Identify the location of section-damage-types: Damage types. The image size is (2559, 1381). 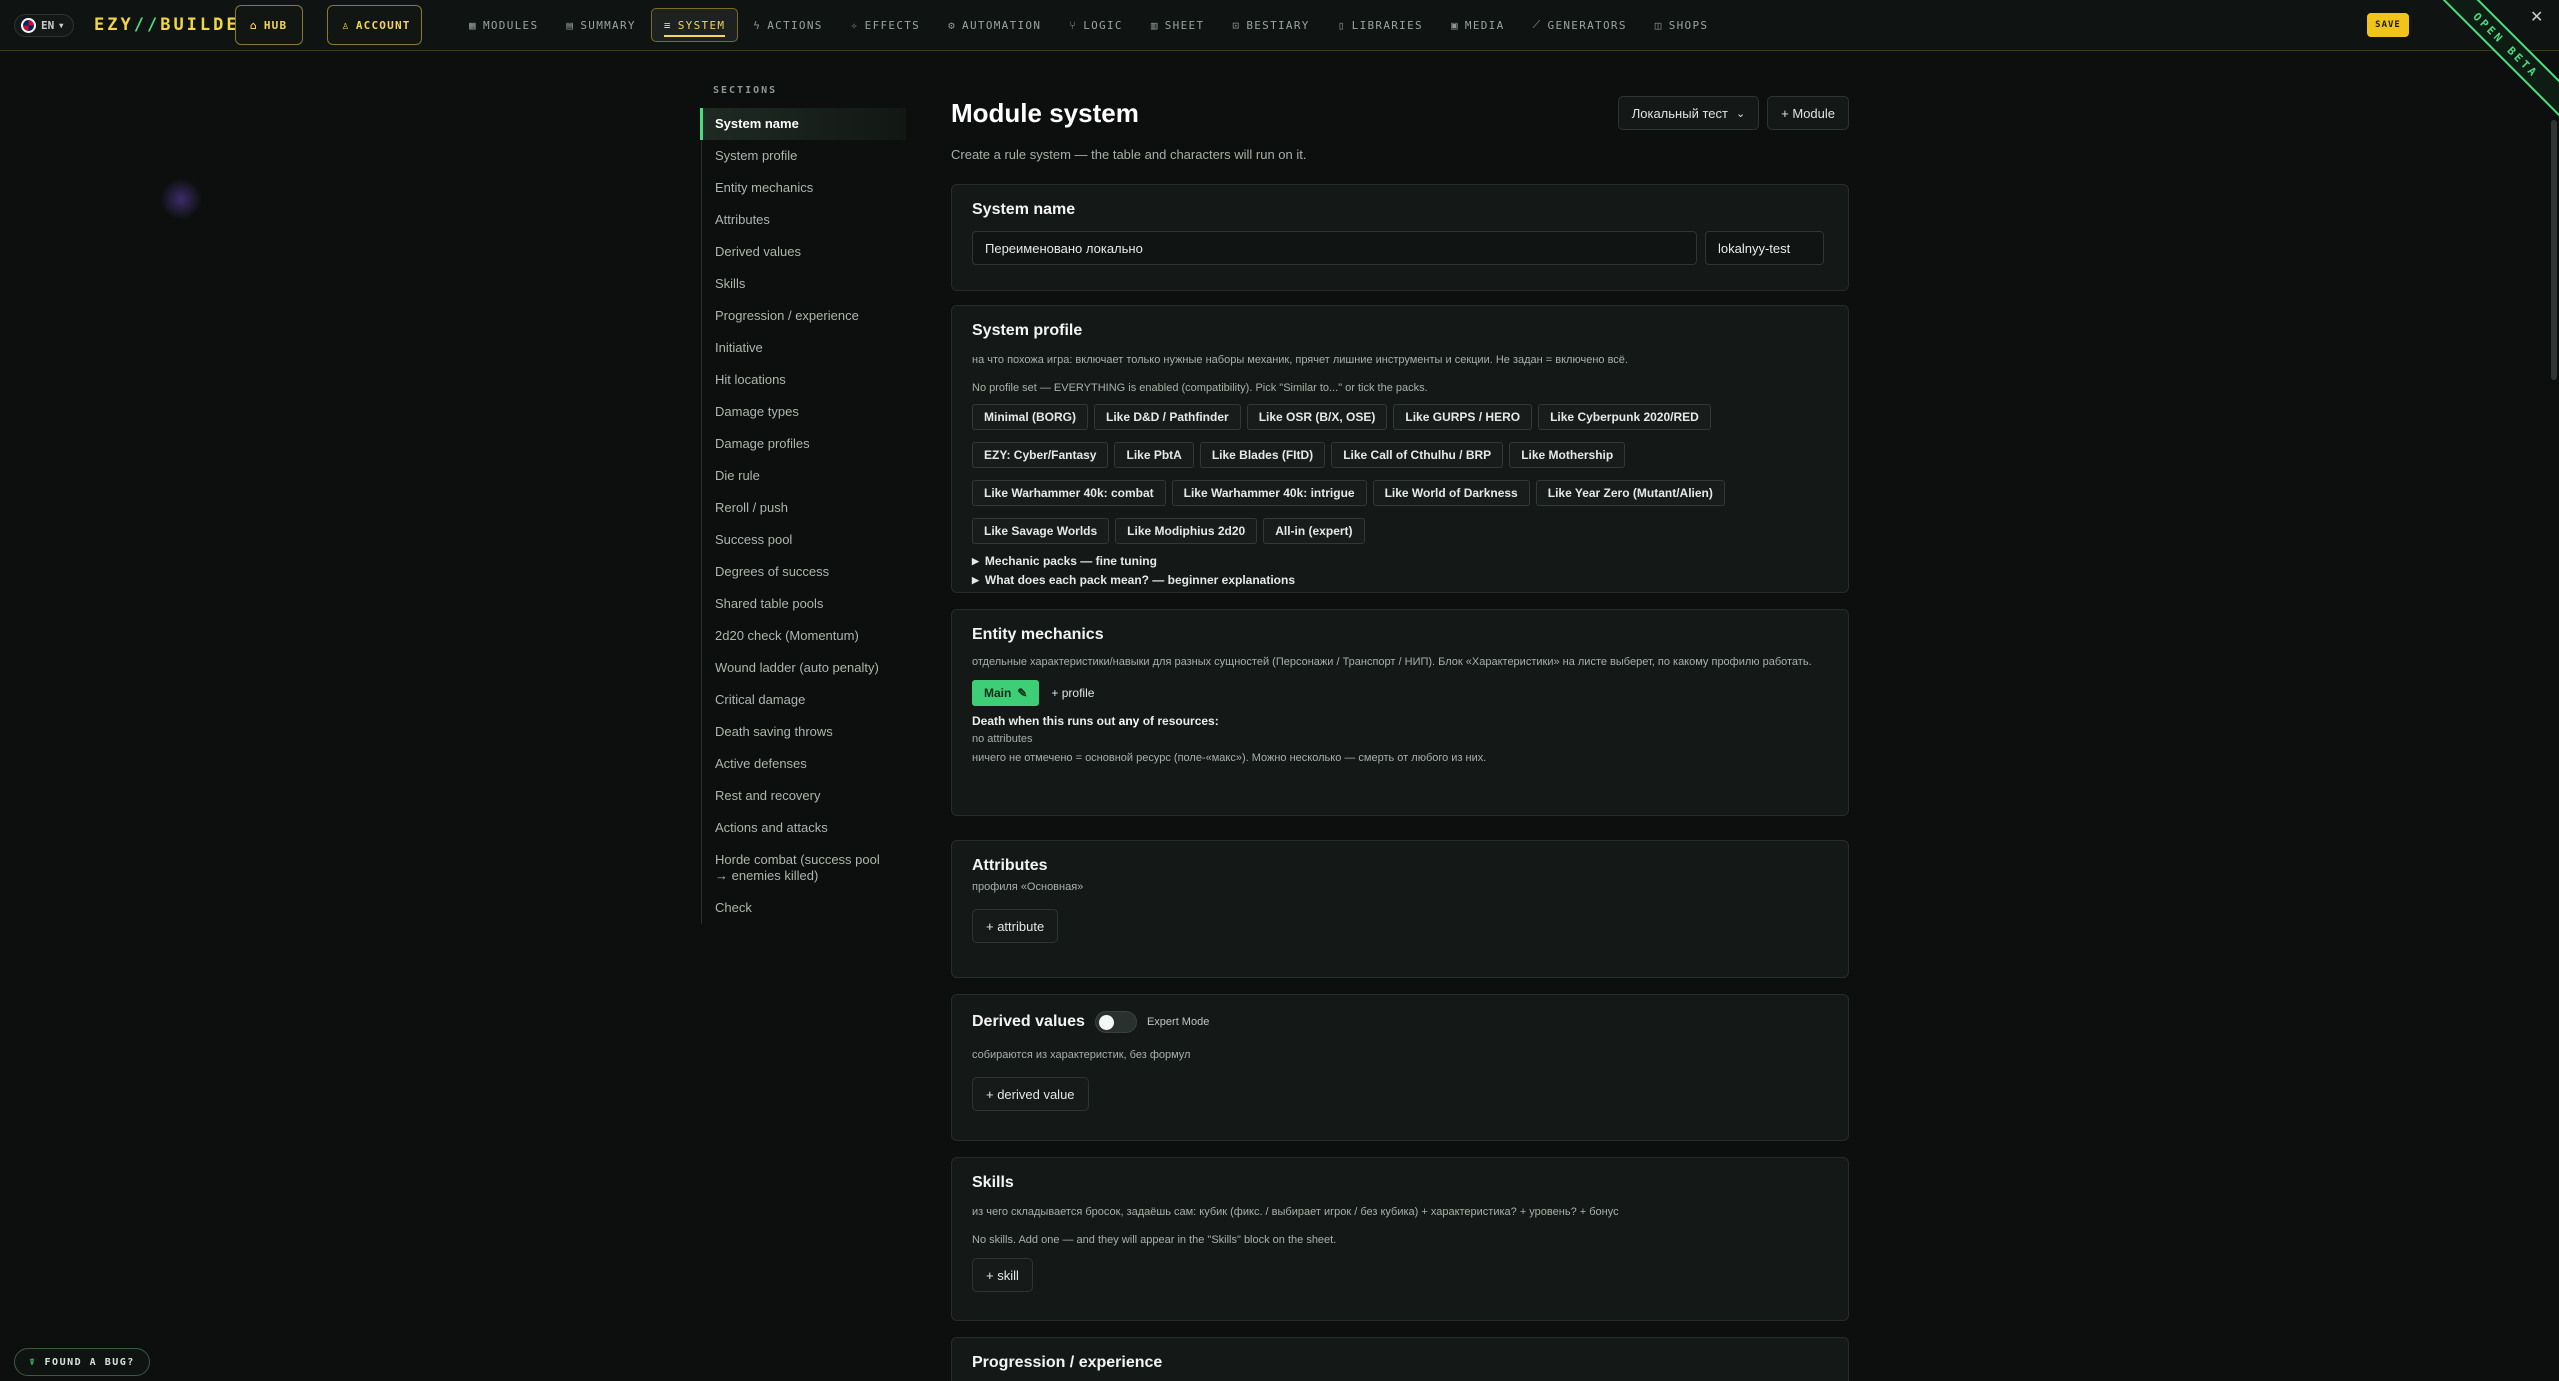
(804, 412).